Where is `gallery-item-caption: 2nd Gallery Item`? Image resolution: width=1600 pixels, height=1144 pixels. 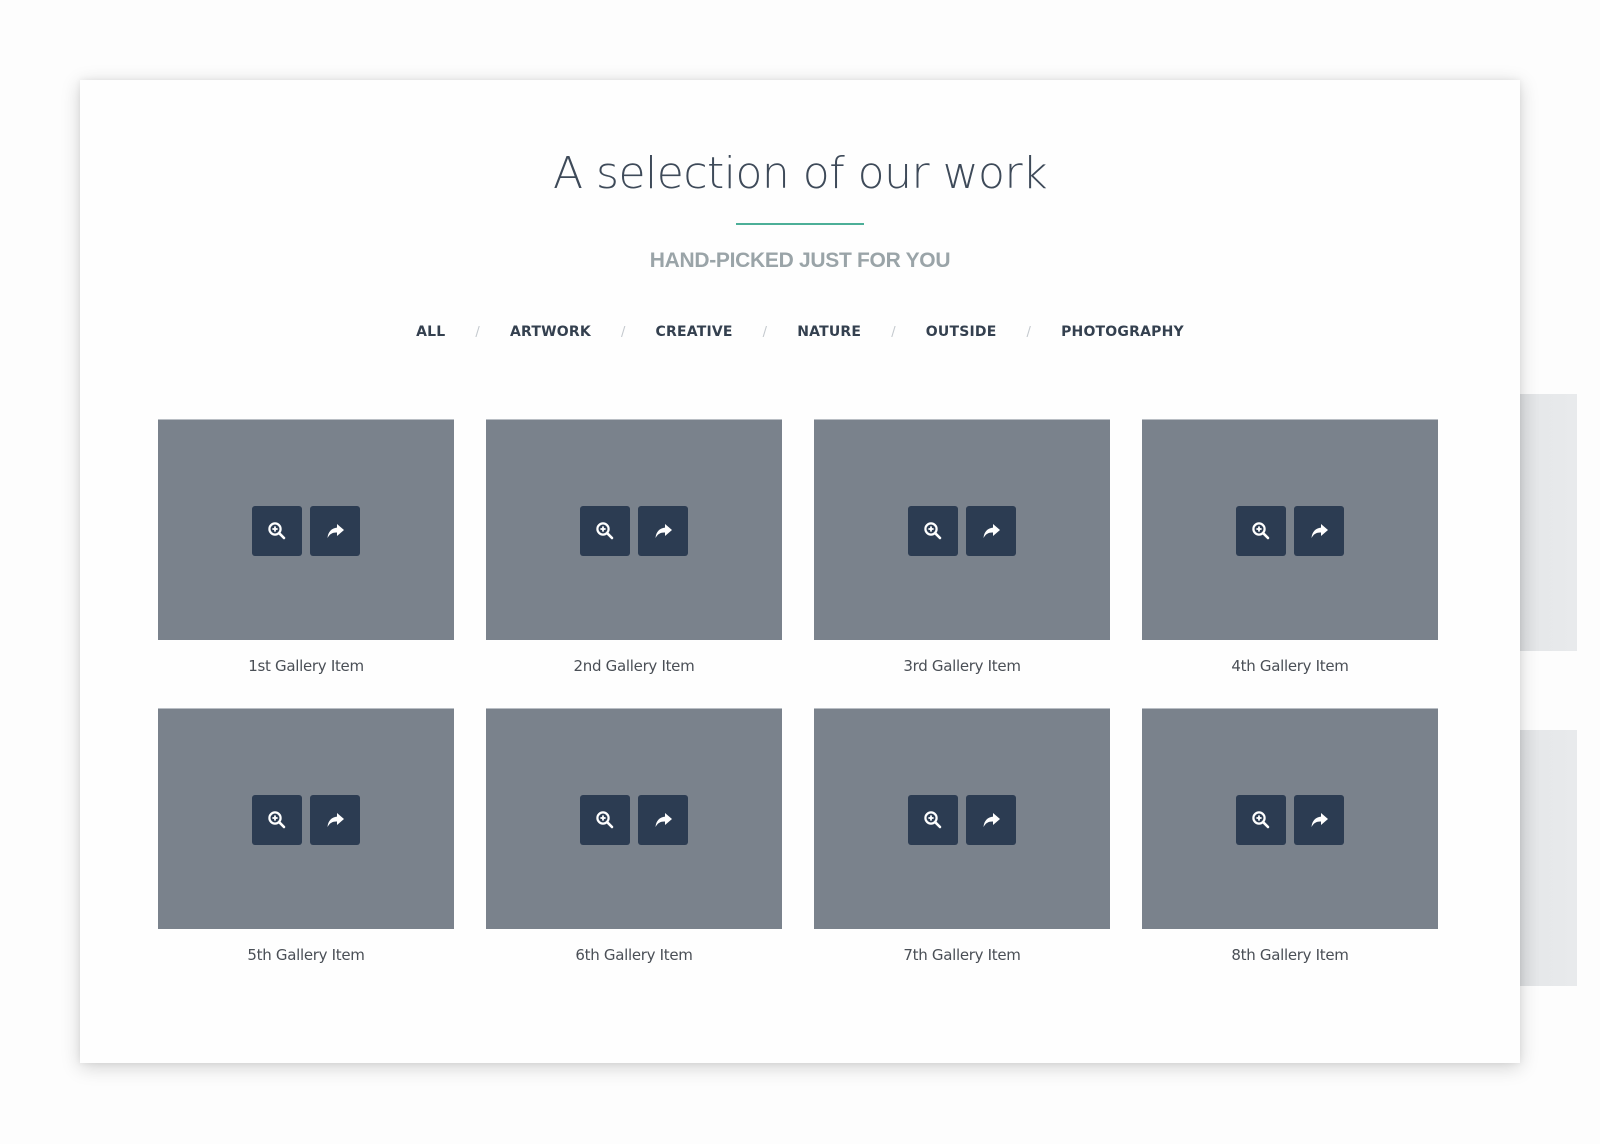
gallery-item-caption: 2nd Gallery Item is located at coordinates (634, 666).